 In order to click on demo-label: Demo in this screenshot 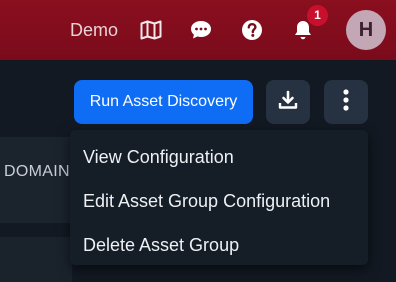, I will do `click(94, 30)`.